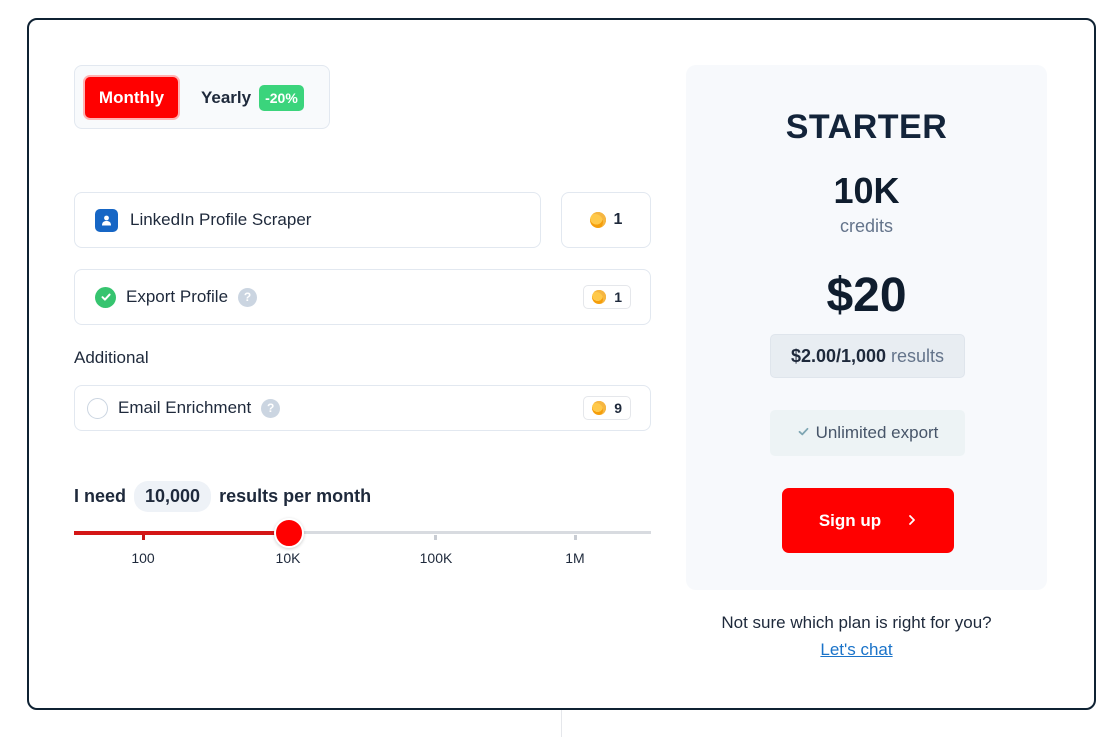 This screenshot has height=737, width=1119. Describe the element at coordinates (106, 220) in the screenshot. I see `person-icon` at that location.